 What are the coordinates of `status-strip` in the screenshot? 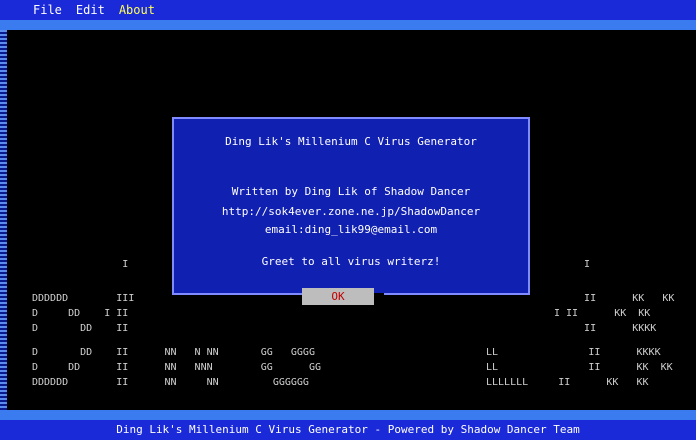 It's located at (348, 415).